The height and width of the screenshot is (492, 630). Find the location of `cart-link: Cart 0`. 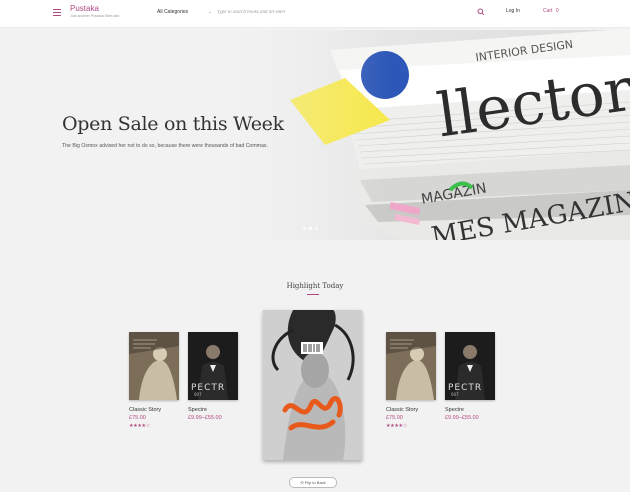

cart-link: Cart 0 is located at coordinates (551, 11).